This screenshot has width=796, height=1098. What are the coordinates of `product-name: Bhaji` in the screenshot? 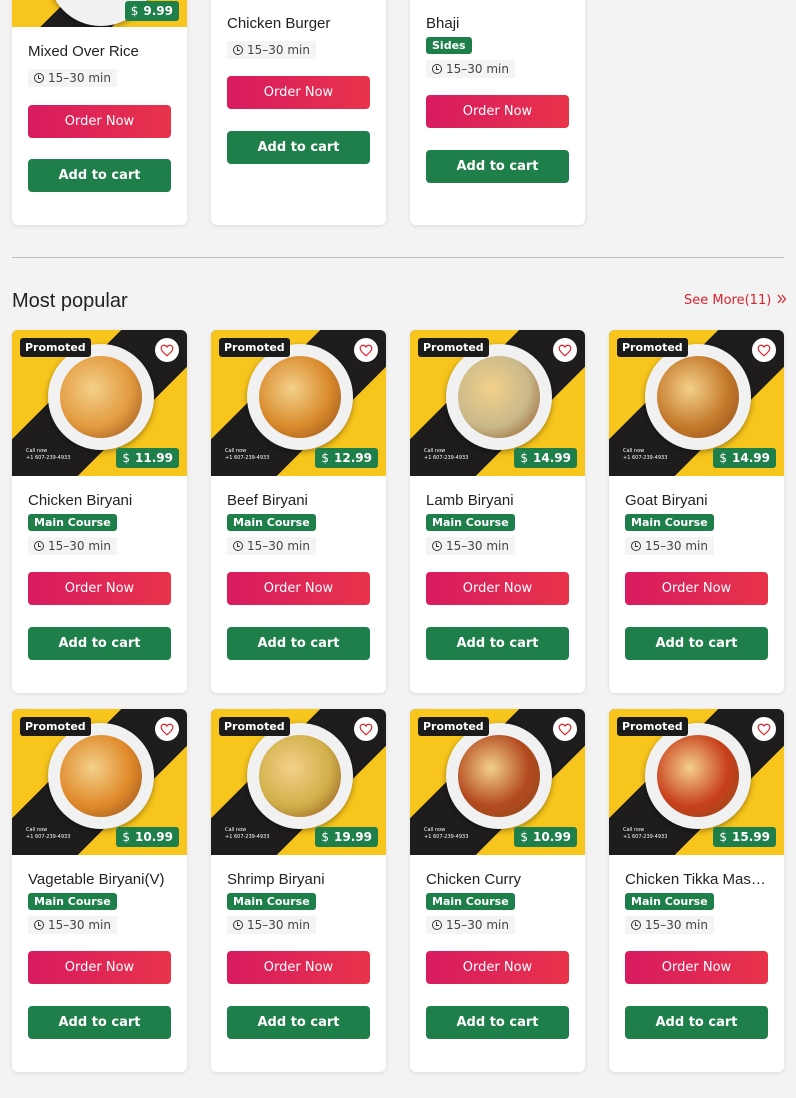 It's located at (498, 23).